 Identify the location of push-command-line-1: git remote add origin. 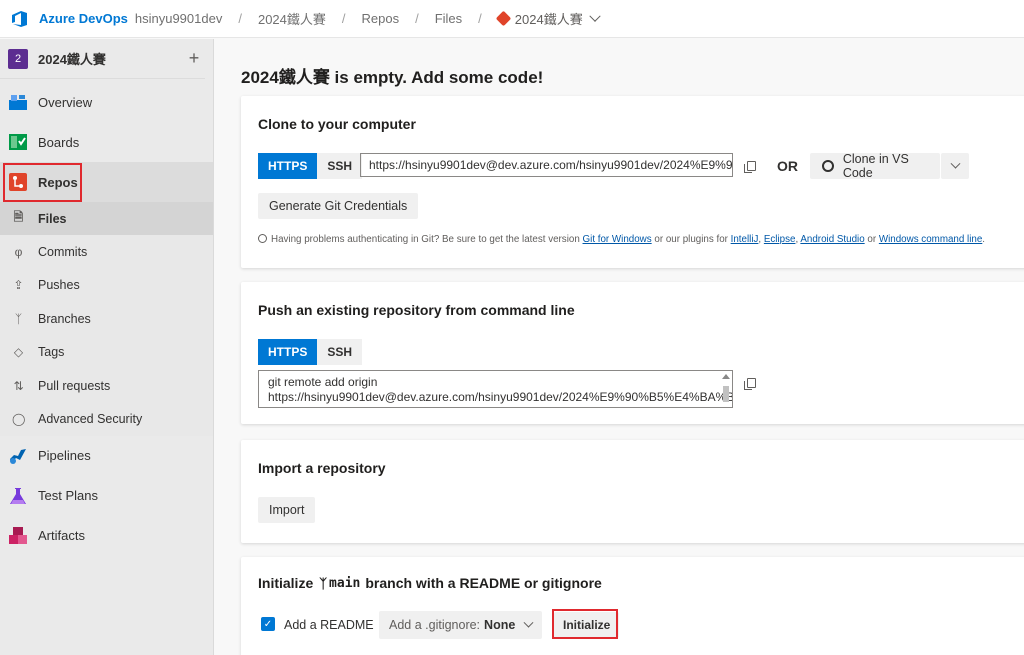
(323, 382).